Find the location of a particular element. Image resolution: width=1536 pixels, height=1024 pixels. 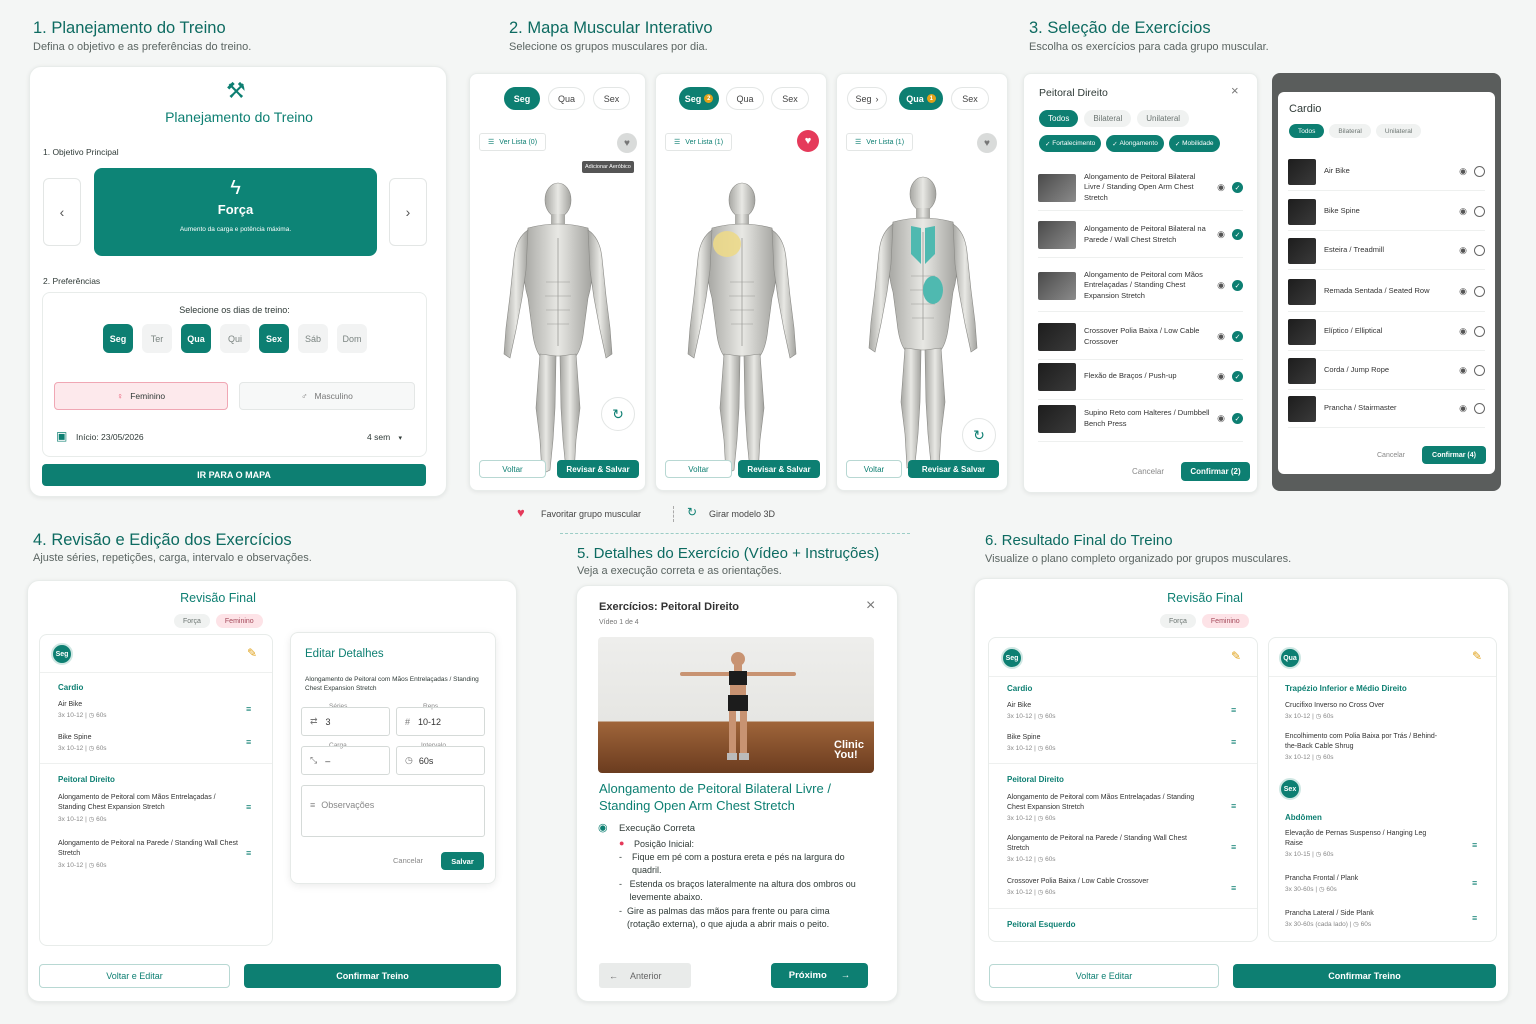

female-button: ♀ Feminino is located at coordinates (141, 396).